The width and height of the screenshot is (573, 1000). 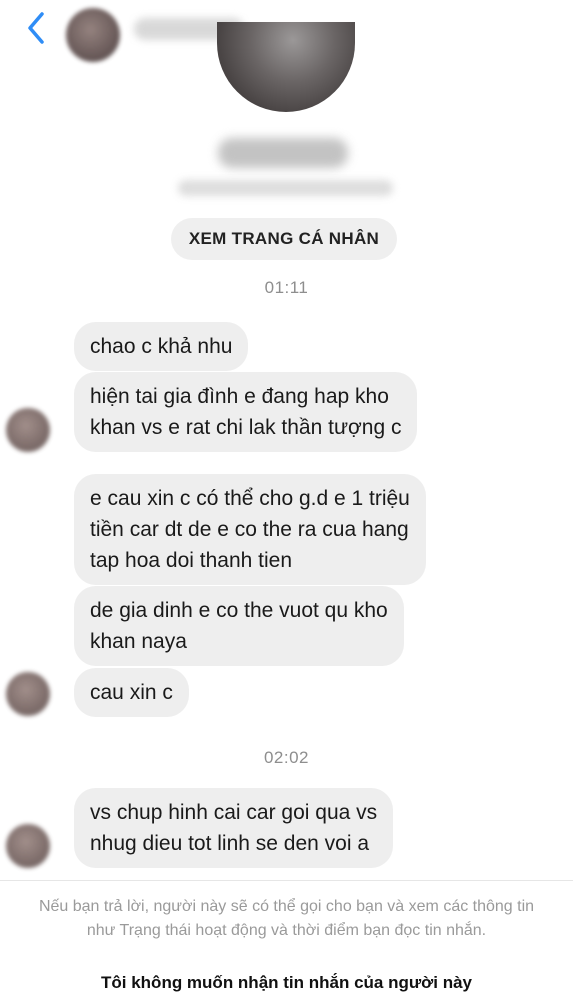 What do you see at coordinates (286, 757) in the screenshot?
I see `timestamp: 02:02` at bounding box center [286, 757].